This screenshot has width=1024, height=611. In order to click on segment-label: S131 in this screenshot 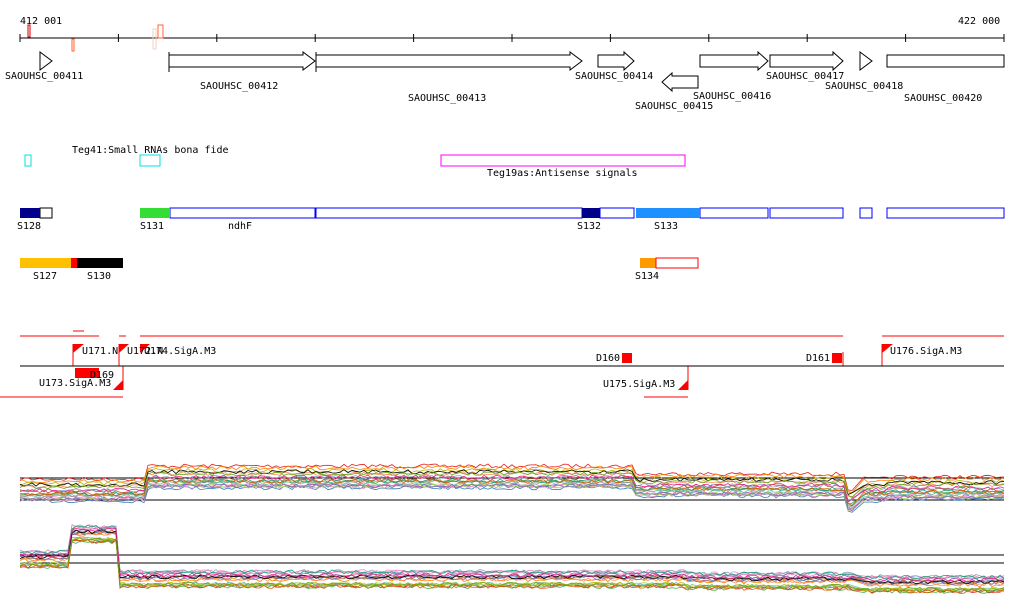, I will do `click(152, 226)`.